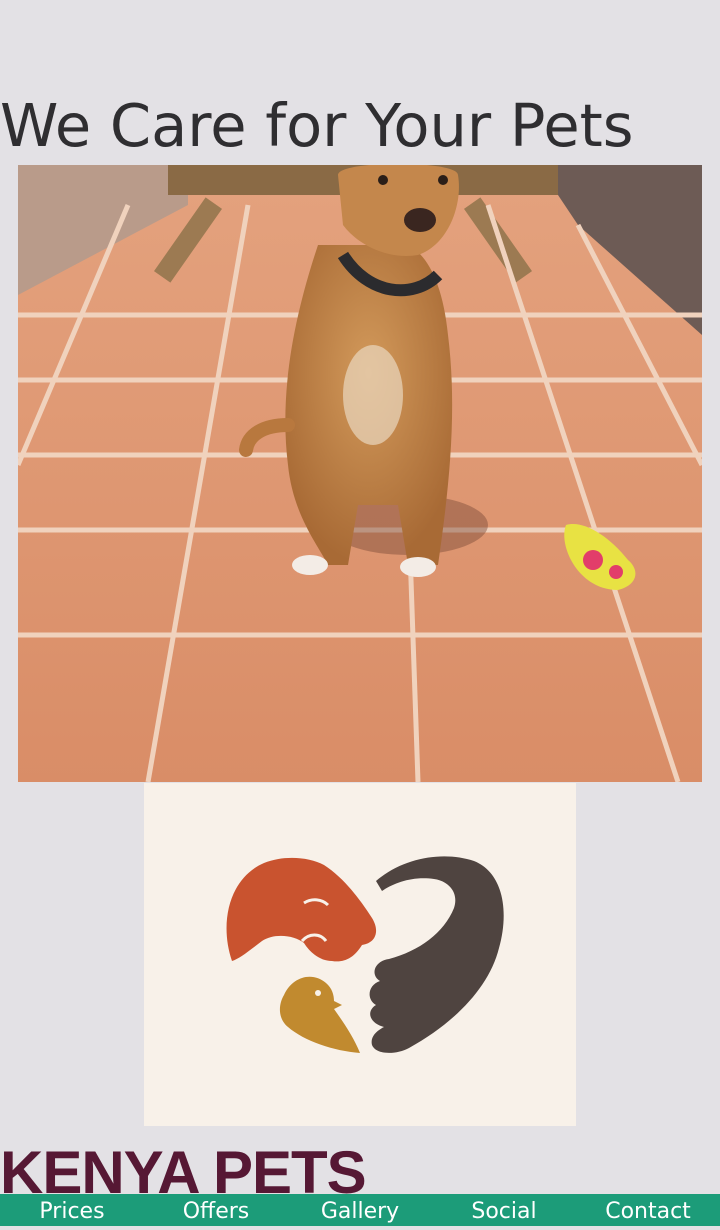 This screenshot has width=720, height=1230. Describe the element at coordinates (319, 1014) in the screenshot. I see `bird-shape` at that location.